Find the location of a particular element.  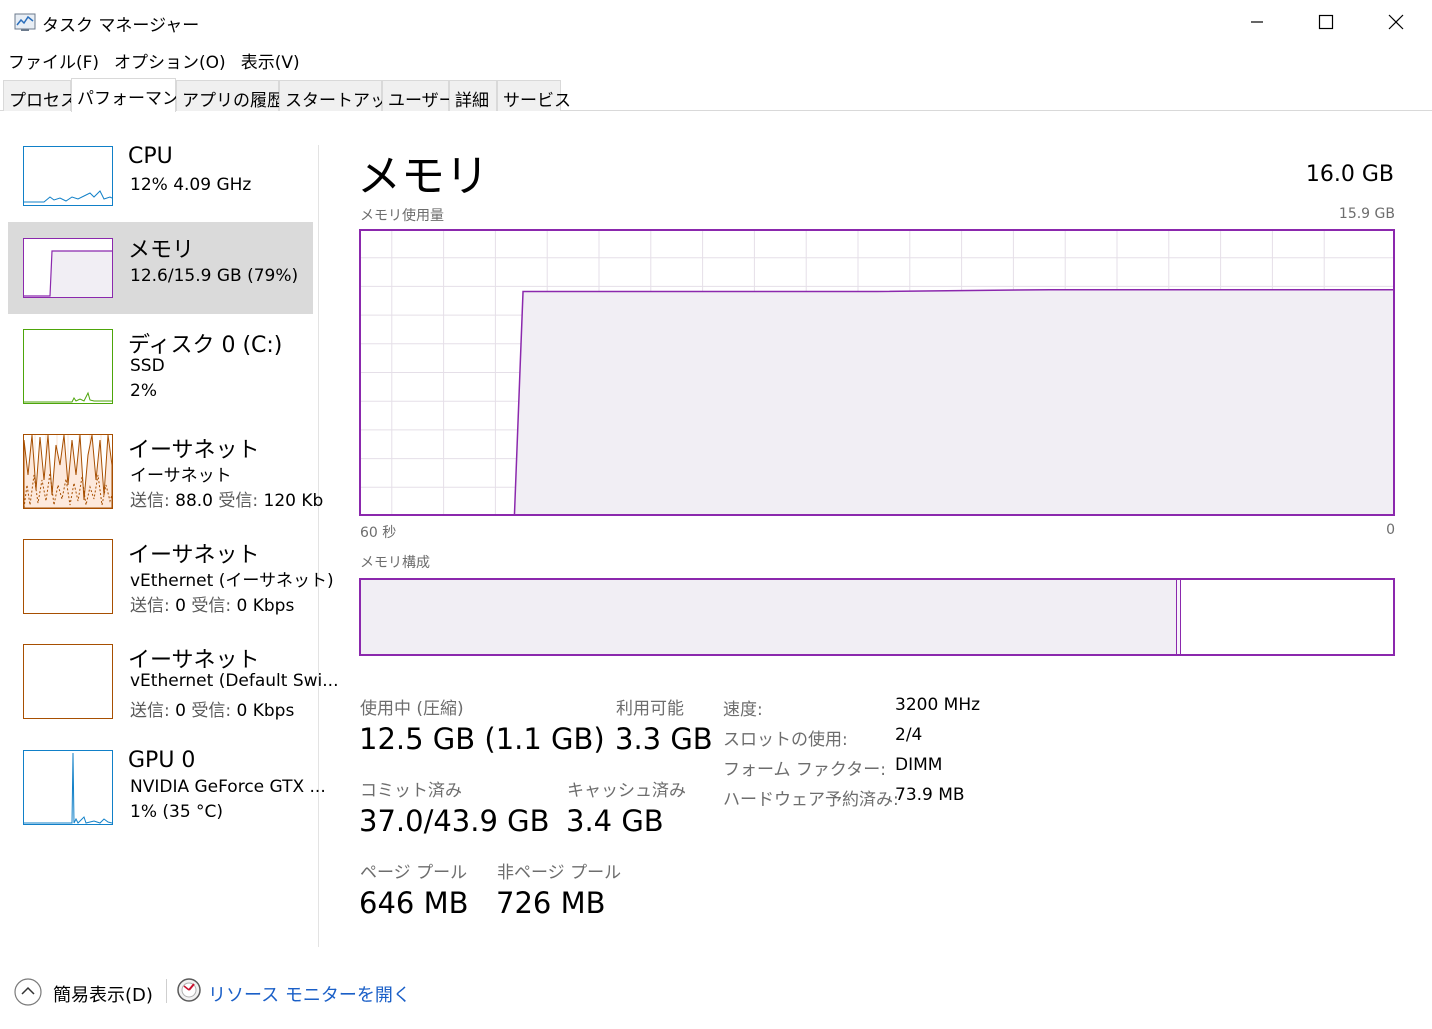

maximize-icon is located at coordinates (1326, 22).